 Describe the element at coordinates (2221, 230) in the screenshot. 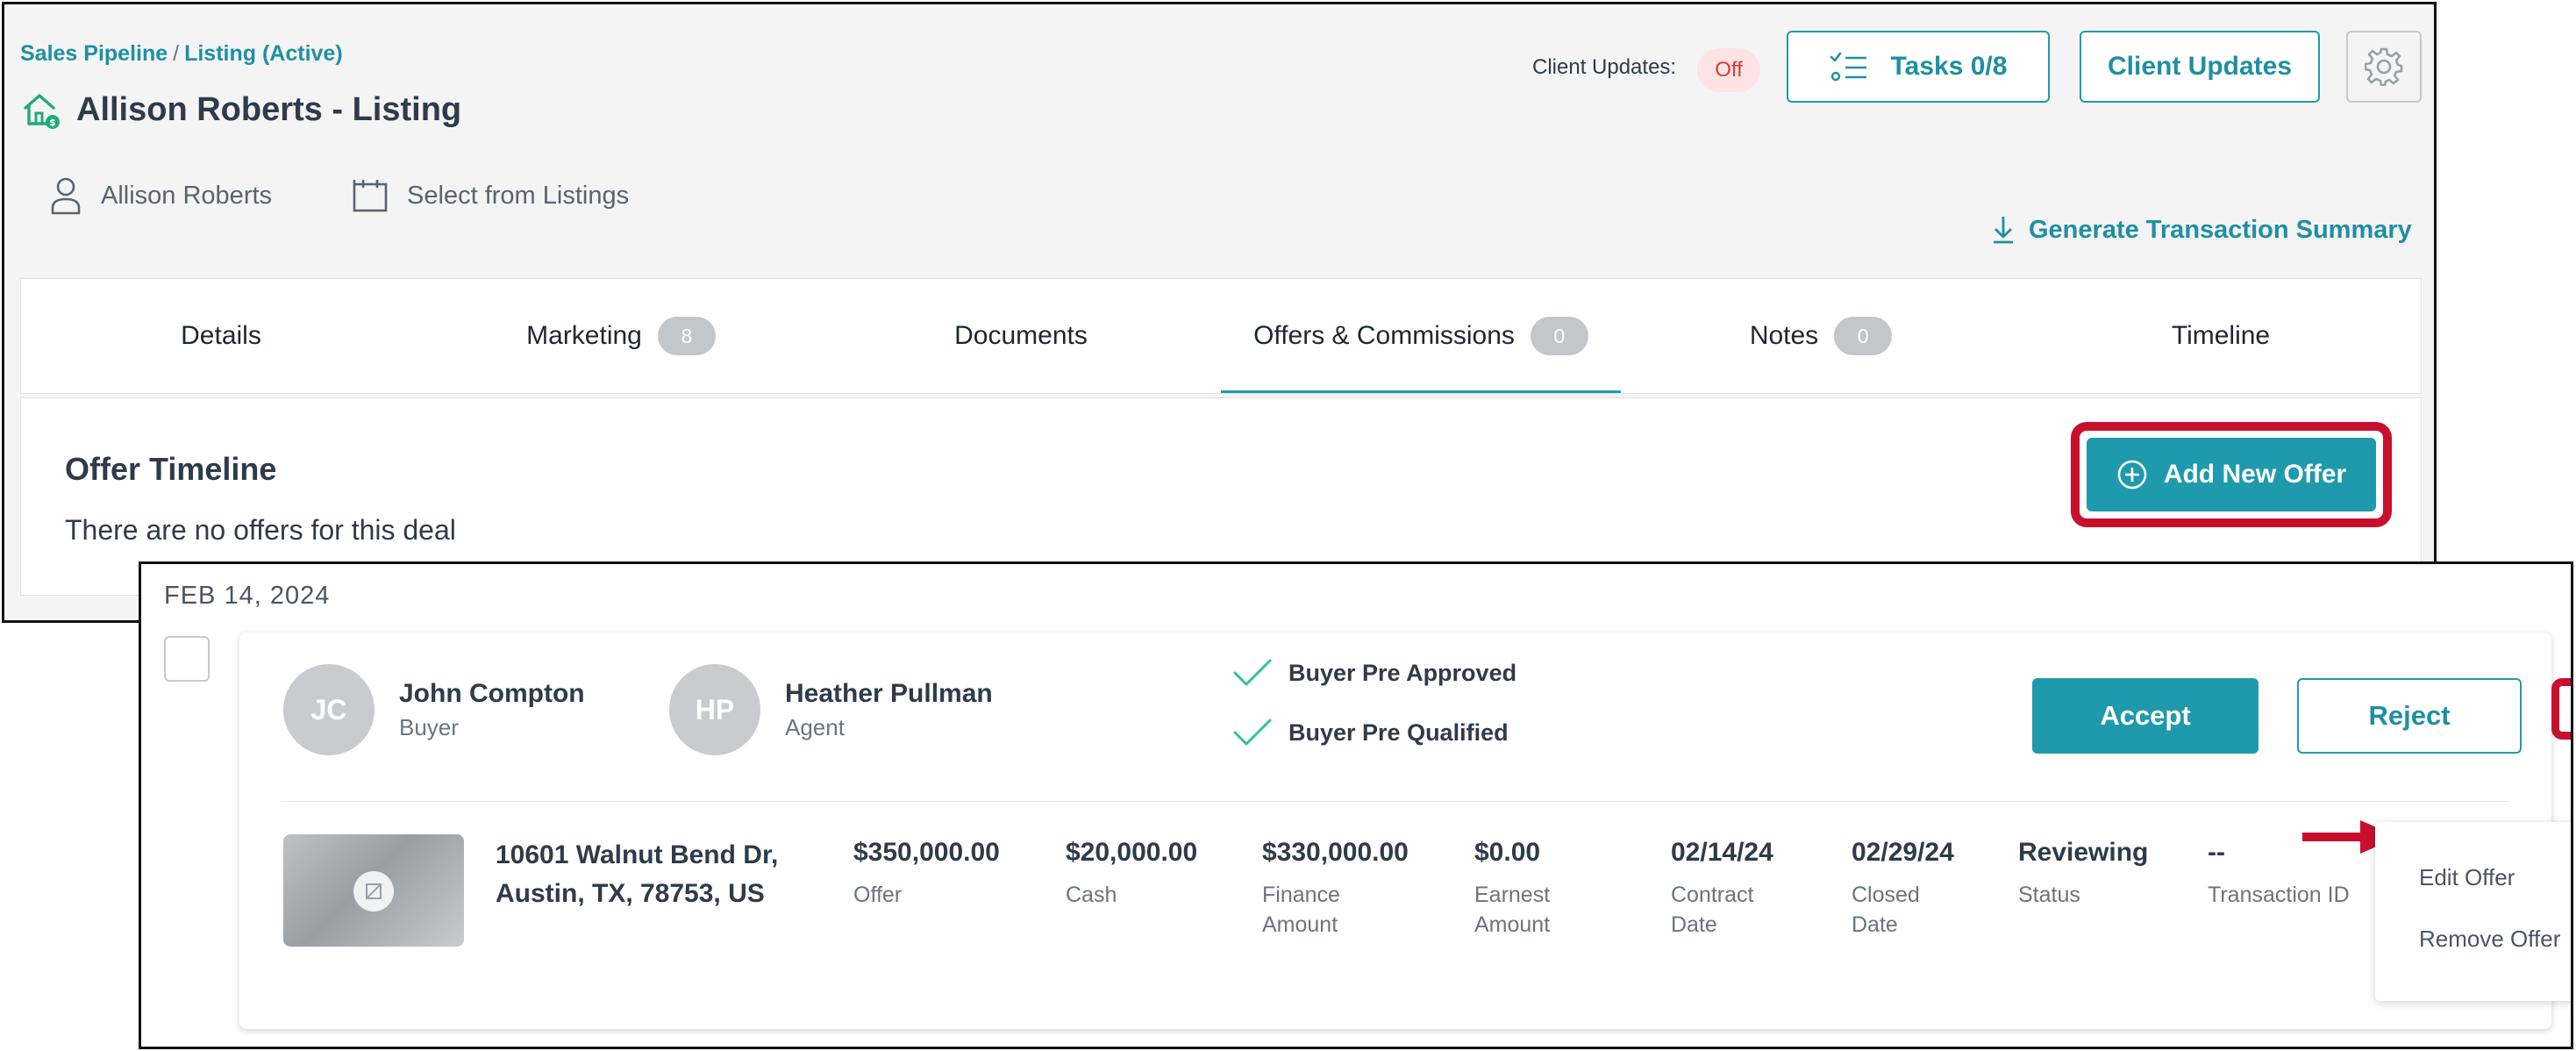

I see `generate-summary-label: Generate Transaction Summary` at that location.